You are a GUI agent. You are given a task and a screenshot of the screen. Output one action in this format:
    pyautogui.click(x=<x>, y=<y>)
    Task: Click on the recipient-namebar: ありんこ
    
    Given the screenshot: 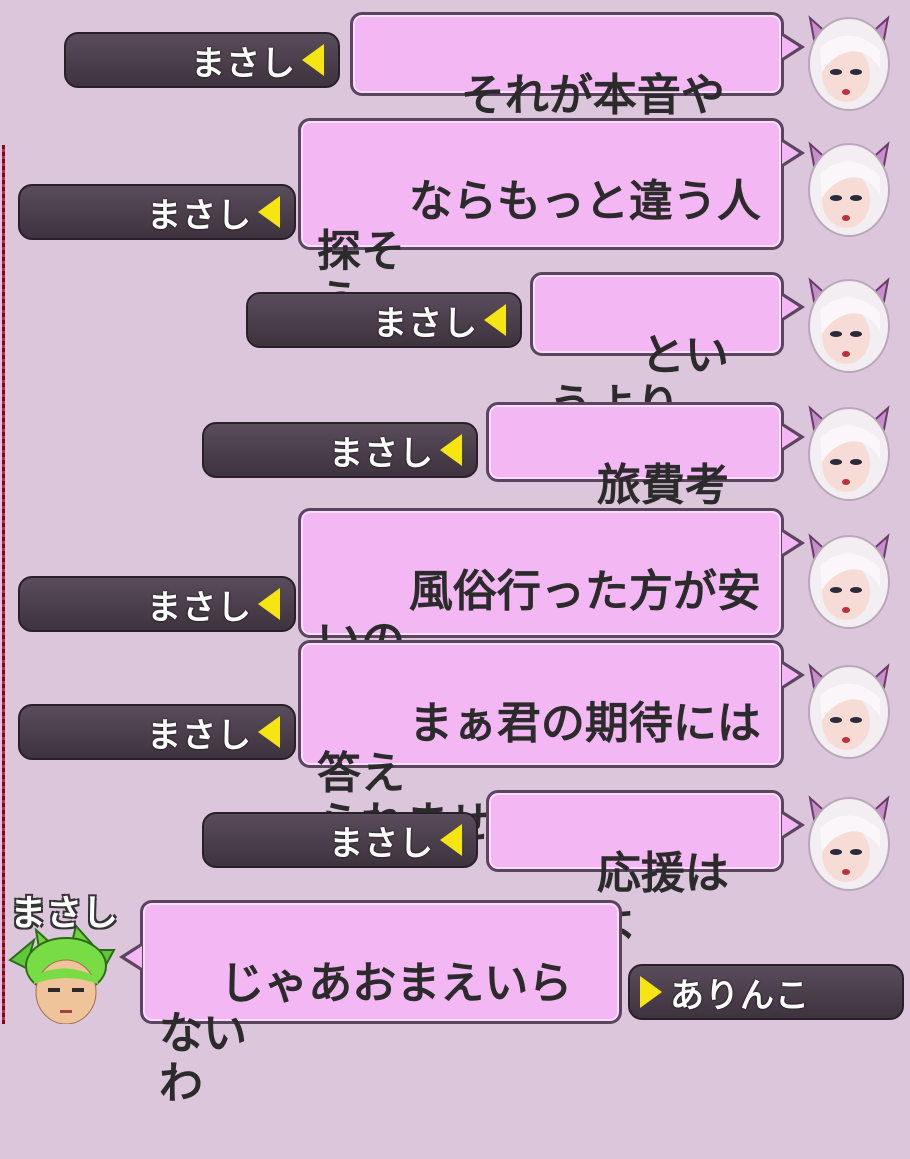 What is the action you would take?
    pyautogui.click(x=766, y=992)
    